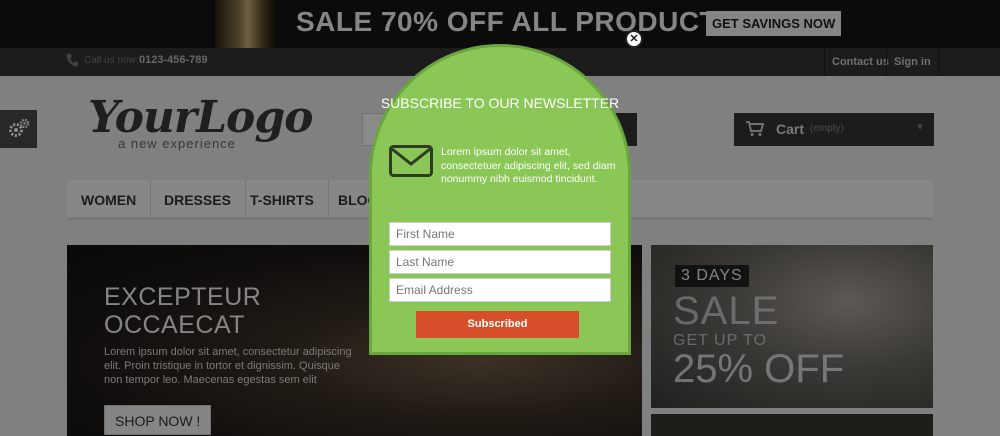  What do you see at coordinates (411, 161) in the screenshot?
I see `envelope-icon` at bounding box center [411, 161].